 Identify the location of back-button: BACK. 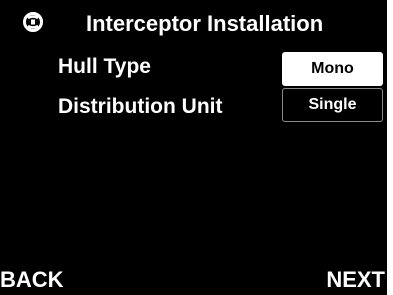
(32, 280).